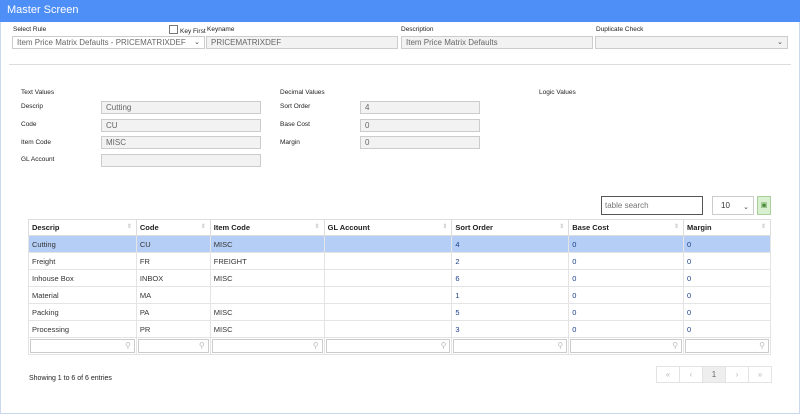 This screenshot has height=414, width=800. What do you see at coordinates (267, 261) in the screenshot?
I see `table-cell: FREIGHT` at bounding box center [267, 261].